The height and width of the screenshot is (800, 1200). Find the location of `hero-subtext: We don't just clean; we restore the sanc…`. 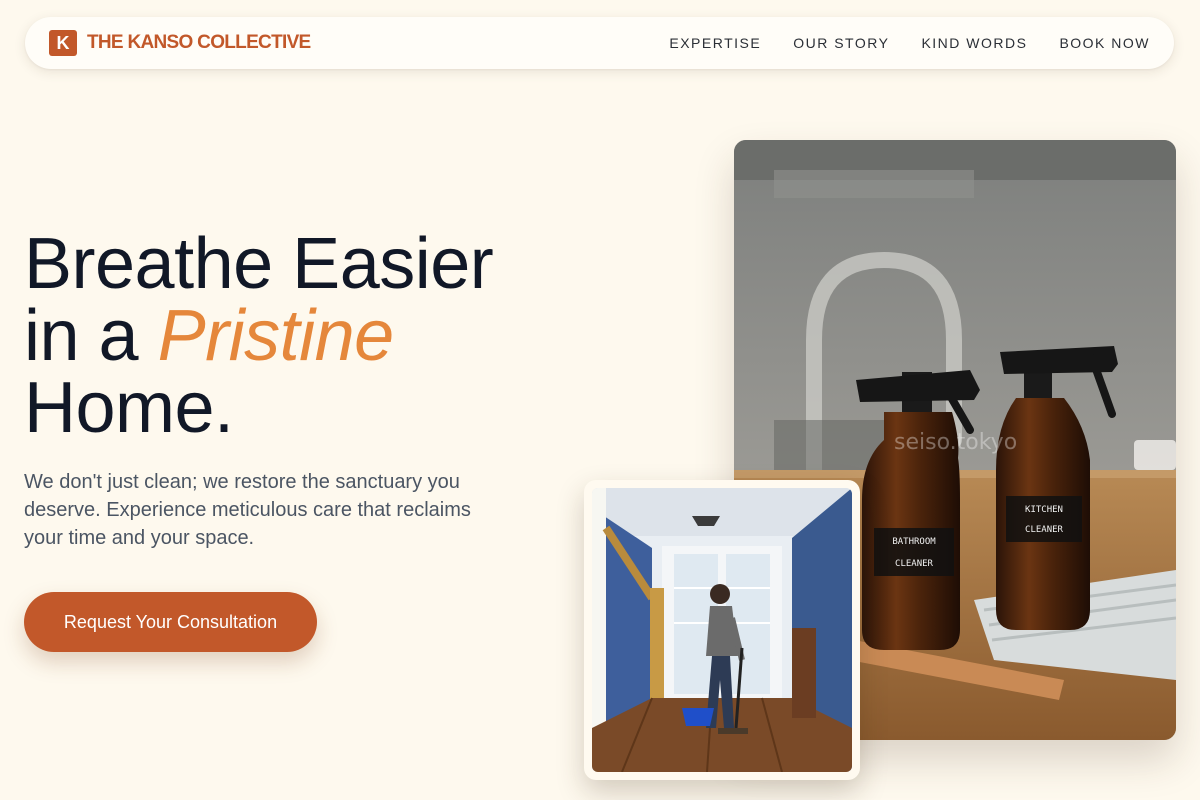

hero-subtext: We don't just clean; we restore the sanc… is located at coordinates (247, 510).